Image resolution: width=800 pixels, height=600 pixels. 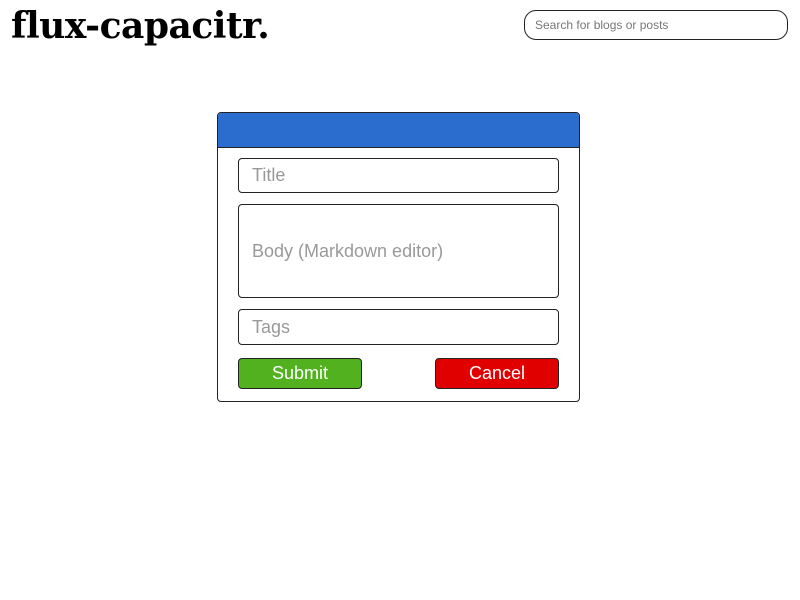 What do you see at coordinates (140, 26) in the screenshot?
I see `site-logo: flux-capacitr.` at bounding box center [140, 26].